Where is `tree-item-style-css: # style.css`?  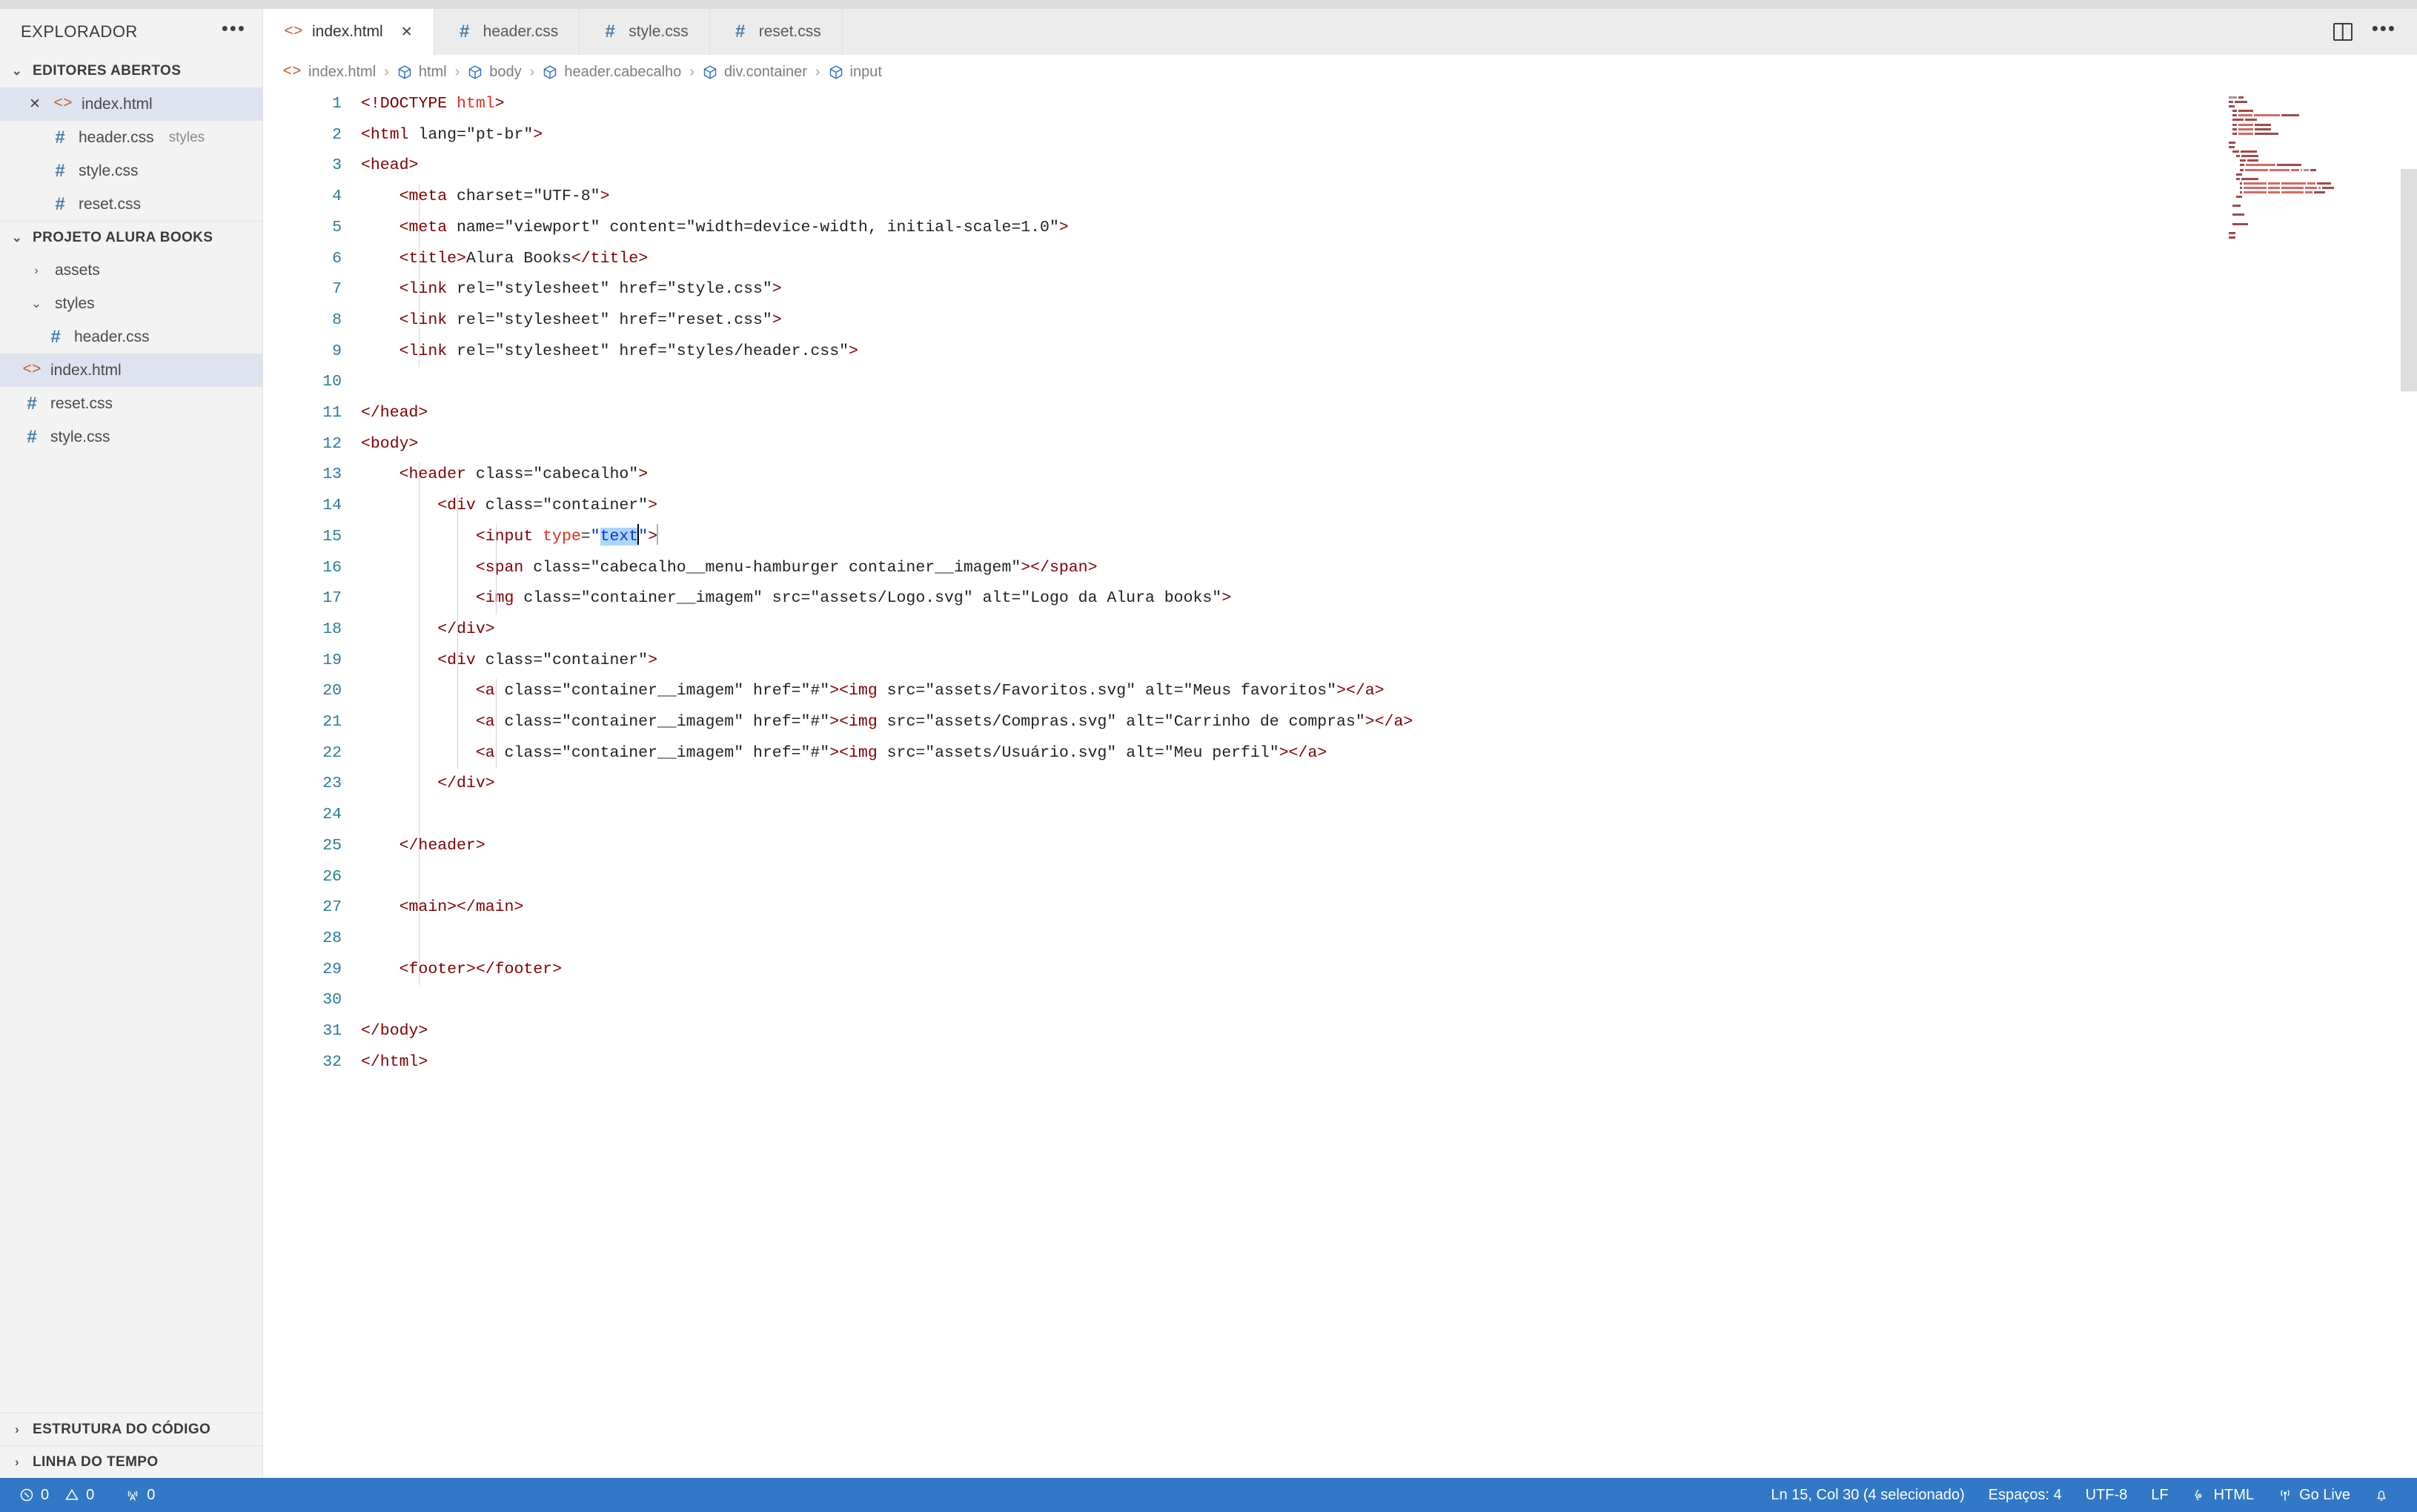
tree-item-style-css: # style.css is located at coordinates (131, 437).